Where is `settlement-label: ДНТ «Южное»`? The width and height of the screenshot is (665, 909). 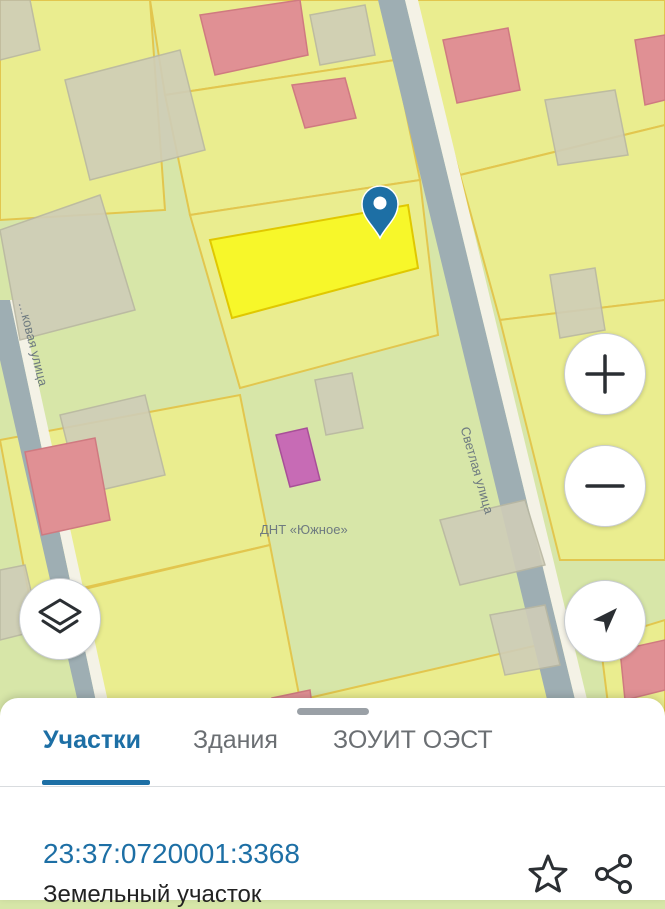 settlement-label: ДНТ «Южное» is located at coordinates (304, 529).